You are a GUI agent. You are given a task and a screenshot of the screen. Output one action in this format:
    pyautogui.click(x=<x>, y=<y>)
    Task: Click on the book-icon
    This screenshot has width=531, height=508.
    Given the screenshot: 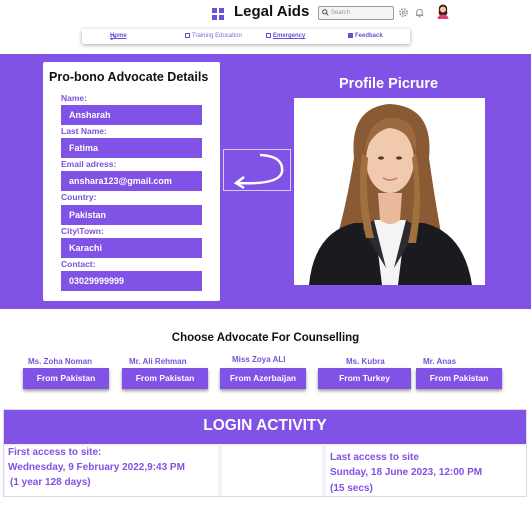 What is the action you would take?
    pyautogui.click(x=187, y=35)
    